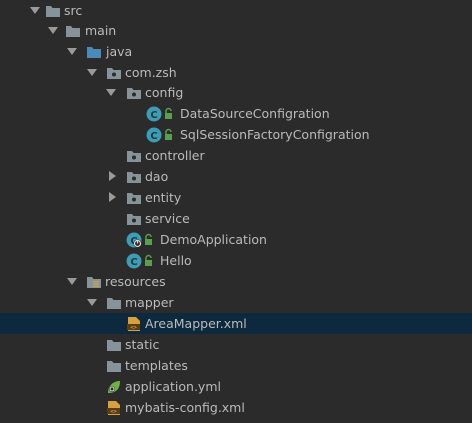 Image resolution: width=472 pixels, height=423 pixels. Describe the element at coordinates (94, 52) in the screenshot. I see `source-folder-icon` at that location.